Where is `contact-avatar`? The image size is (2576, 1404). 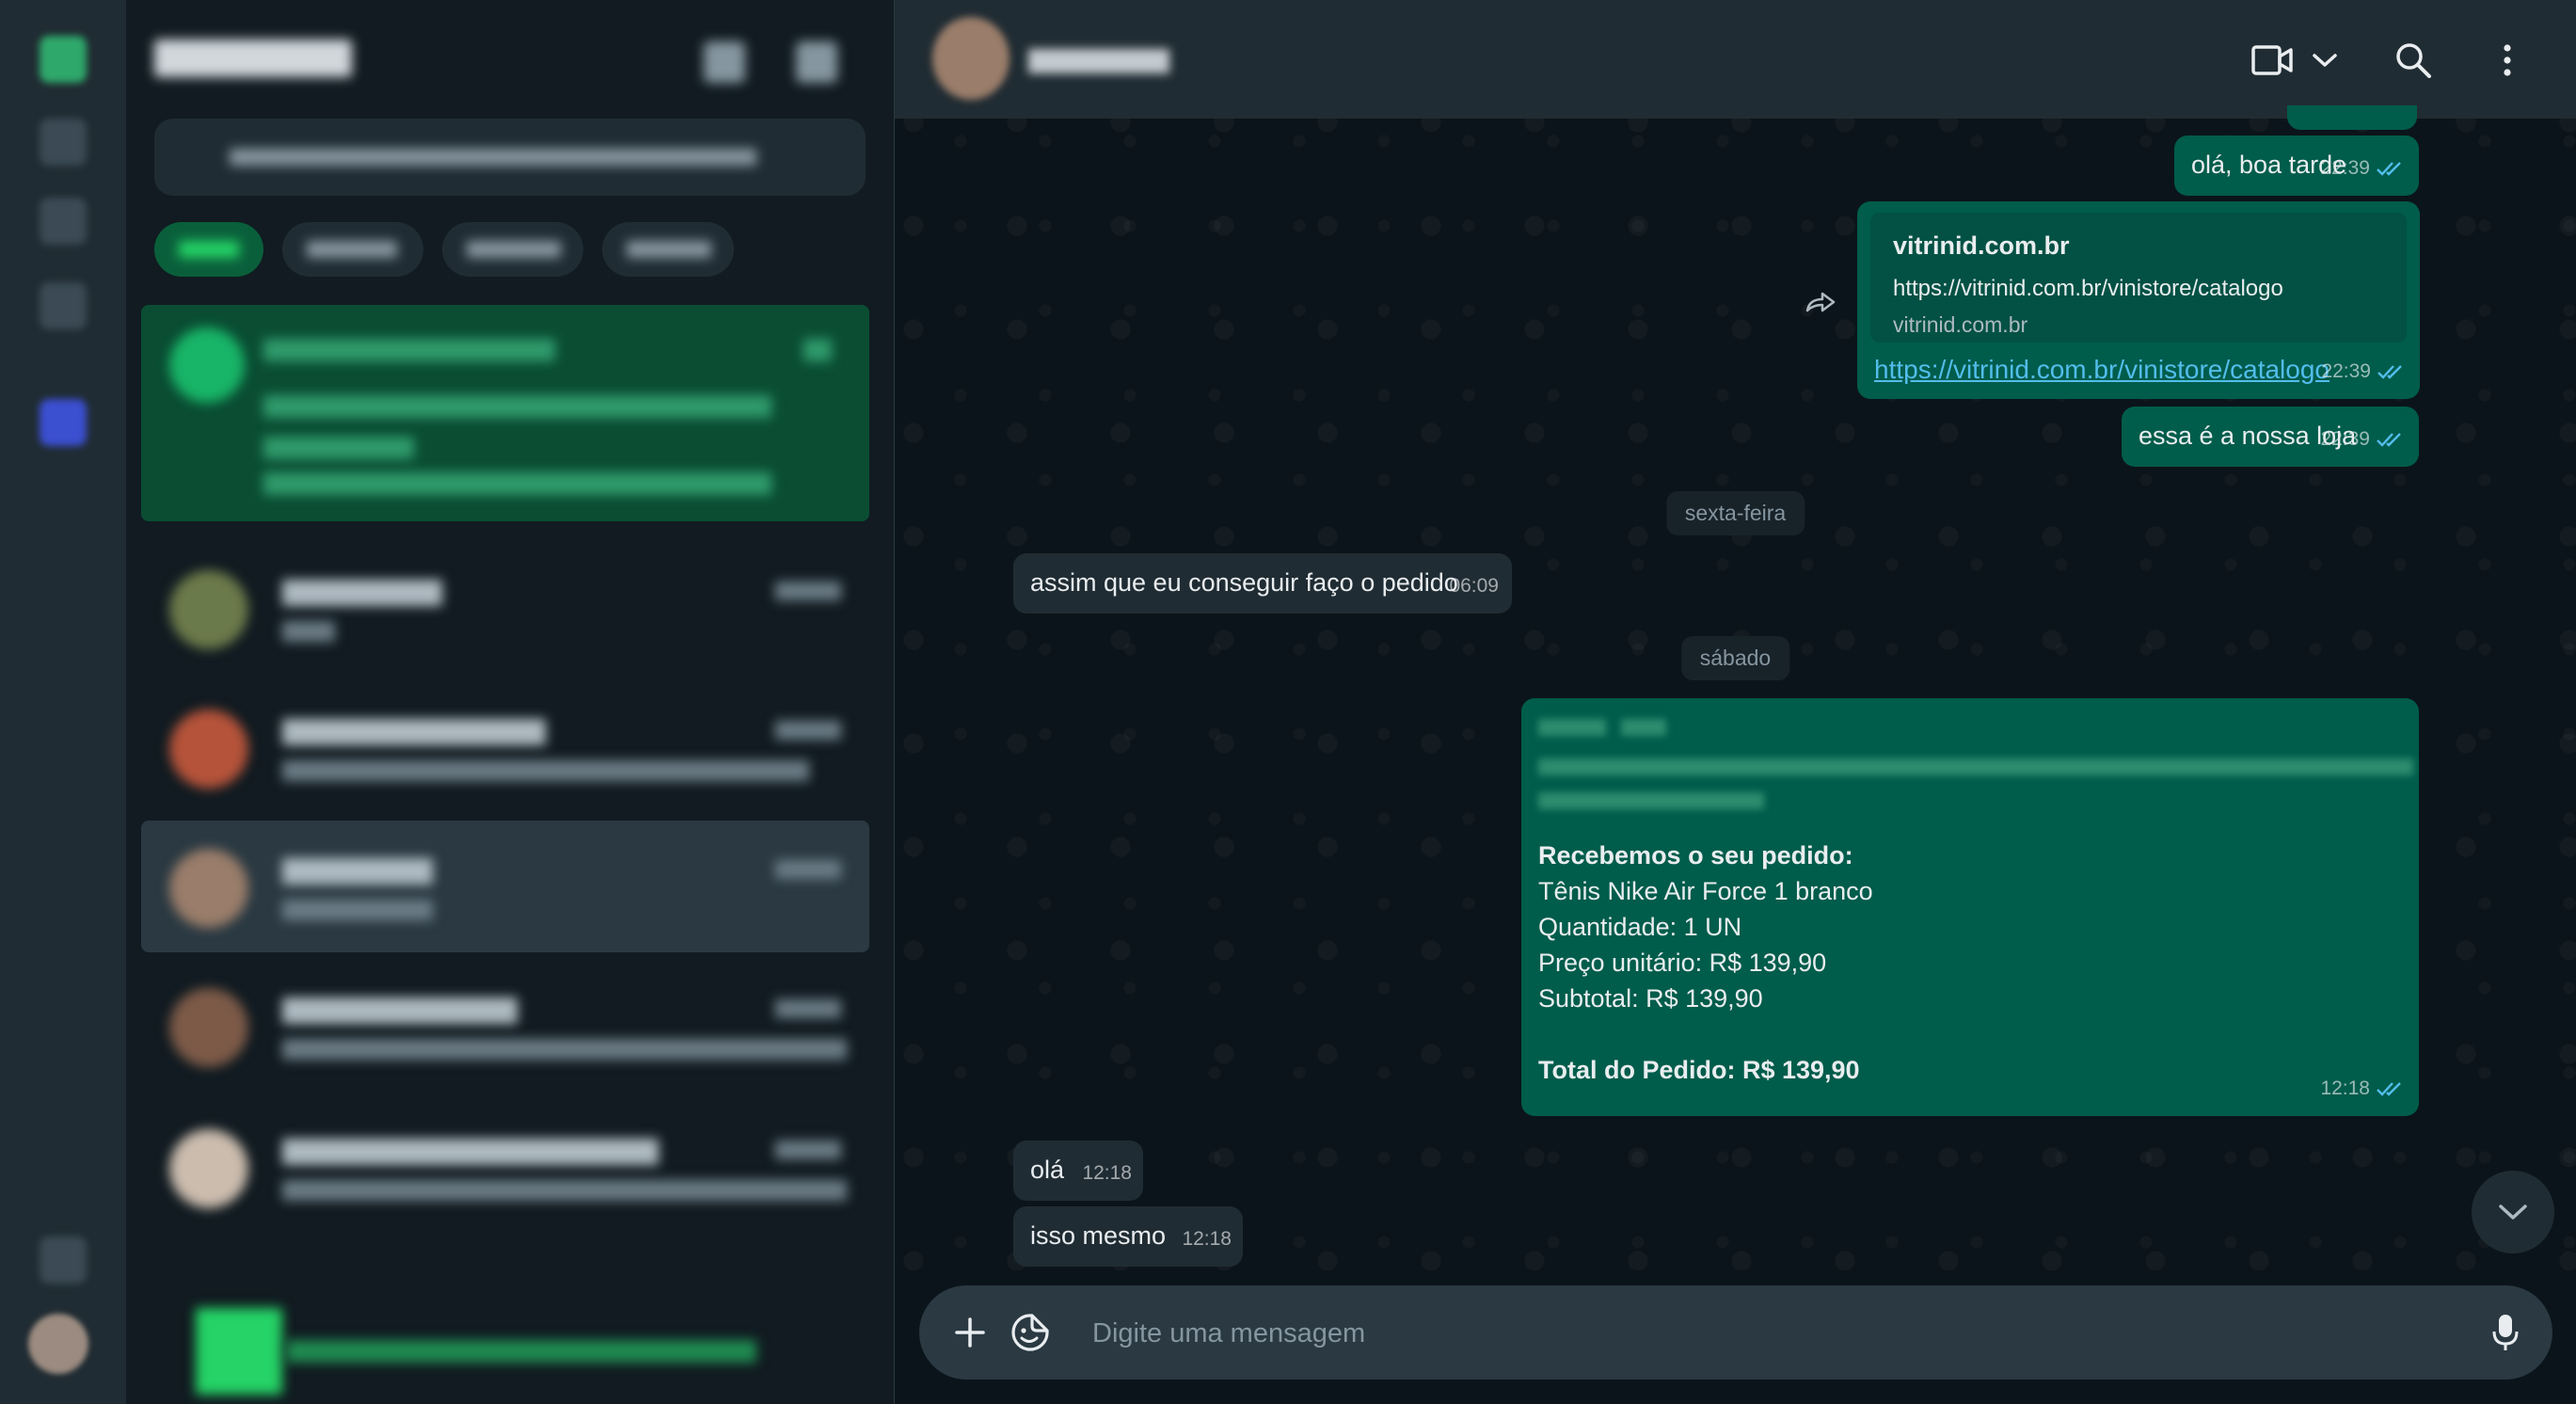
contact-avatar is located at coordinates (971, 58).